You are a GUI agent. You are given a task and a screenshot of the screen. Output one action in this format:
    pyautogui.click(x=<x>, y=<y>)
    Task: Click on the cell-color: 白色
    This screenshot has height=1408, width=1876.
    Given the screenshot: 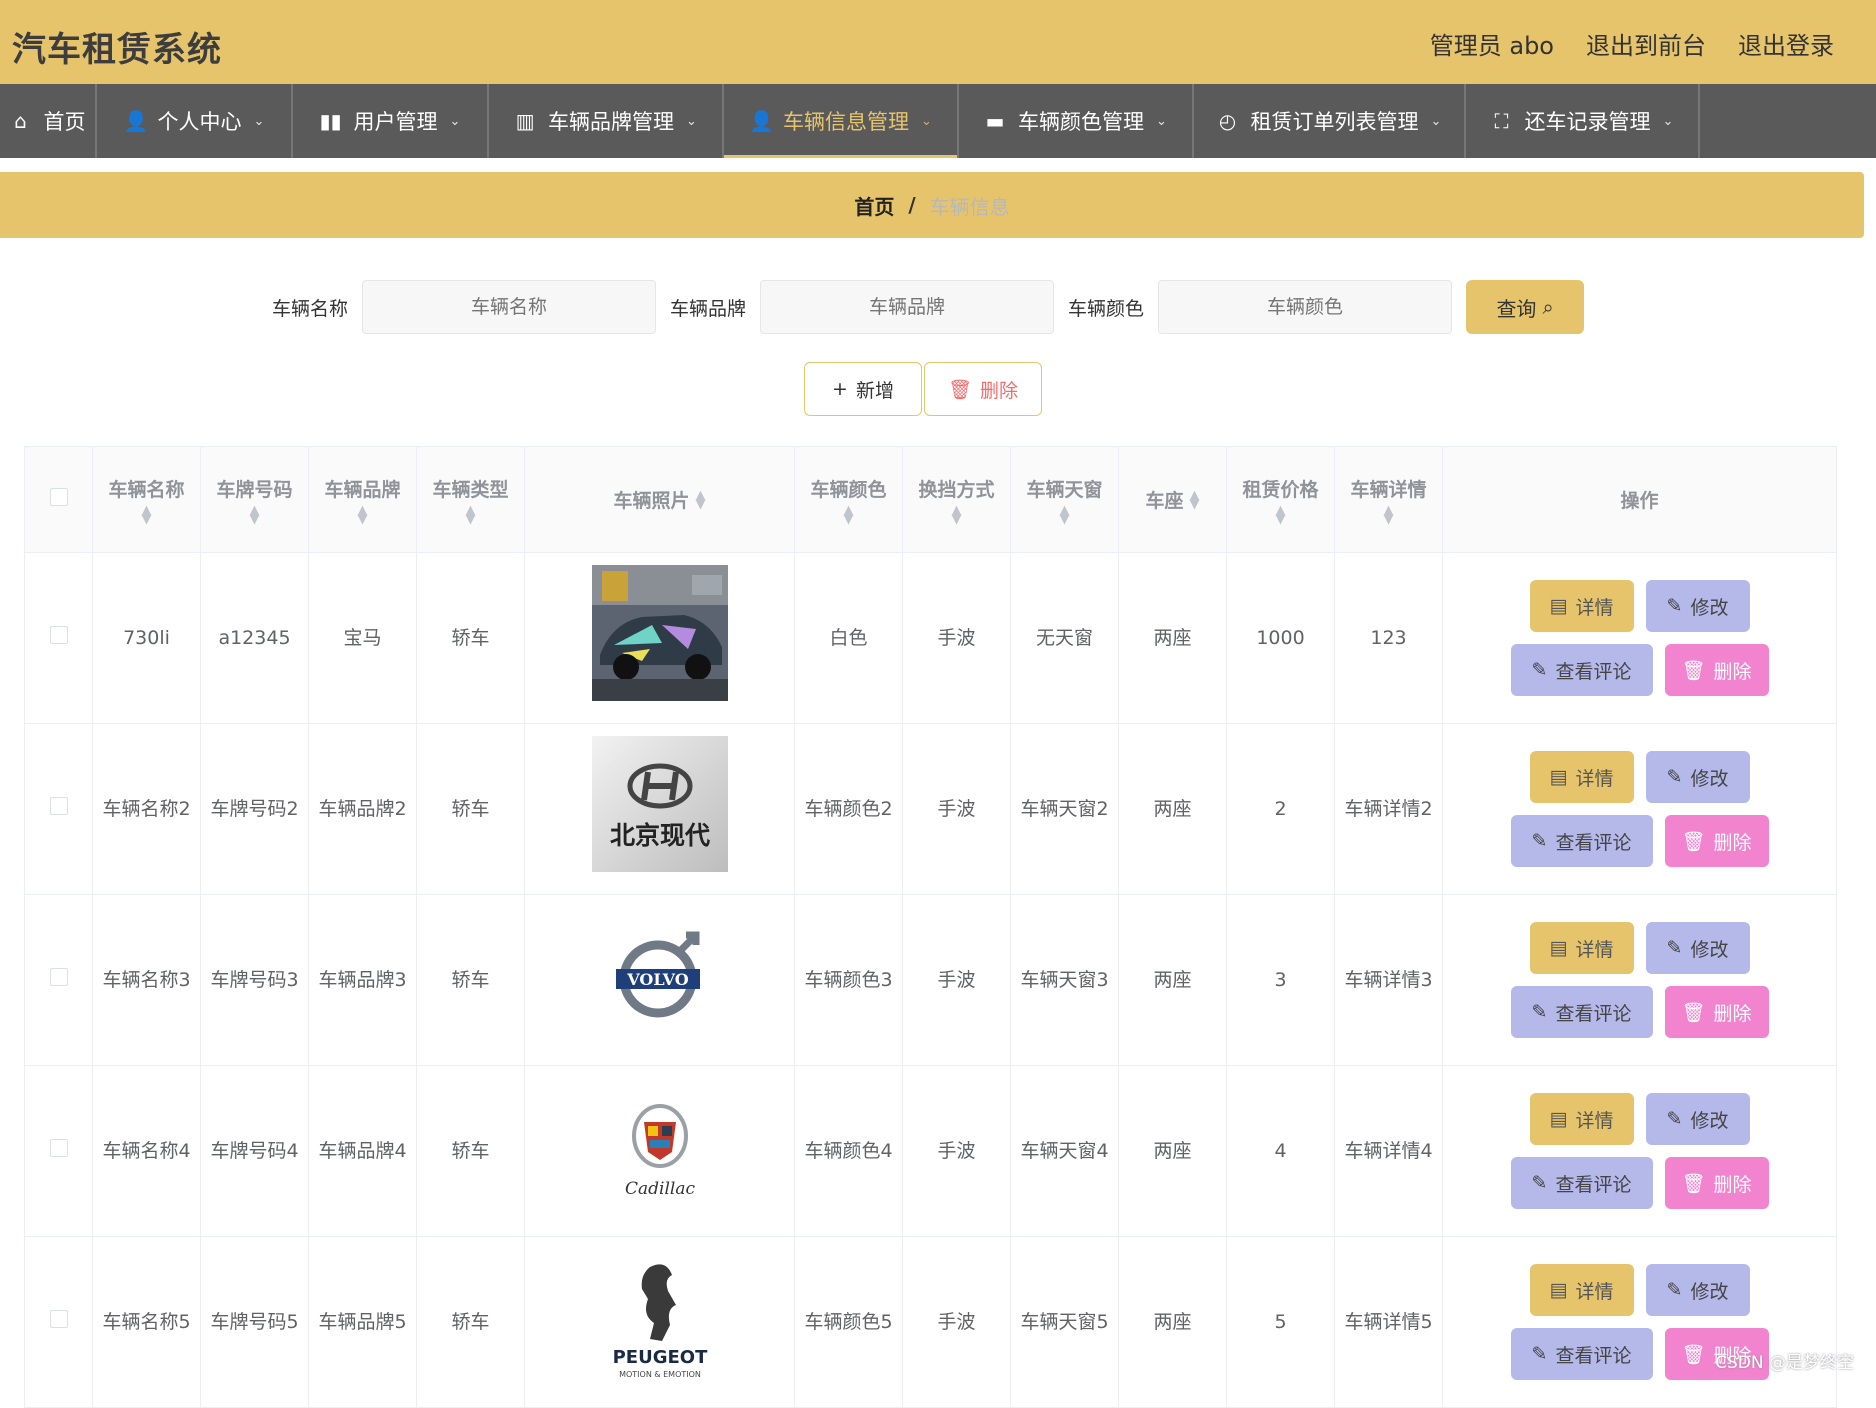 What is the action you would take?
    pyautogui.click(x=849, y=638)
    